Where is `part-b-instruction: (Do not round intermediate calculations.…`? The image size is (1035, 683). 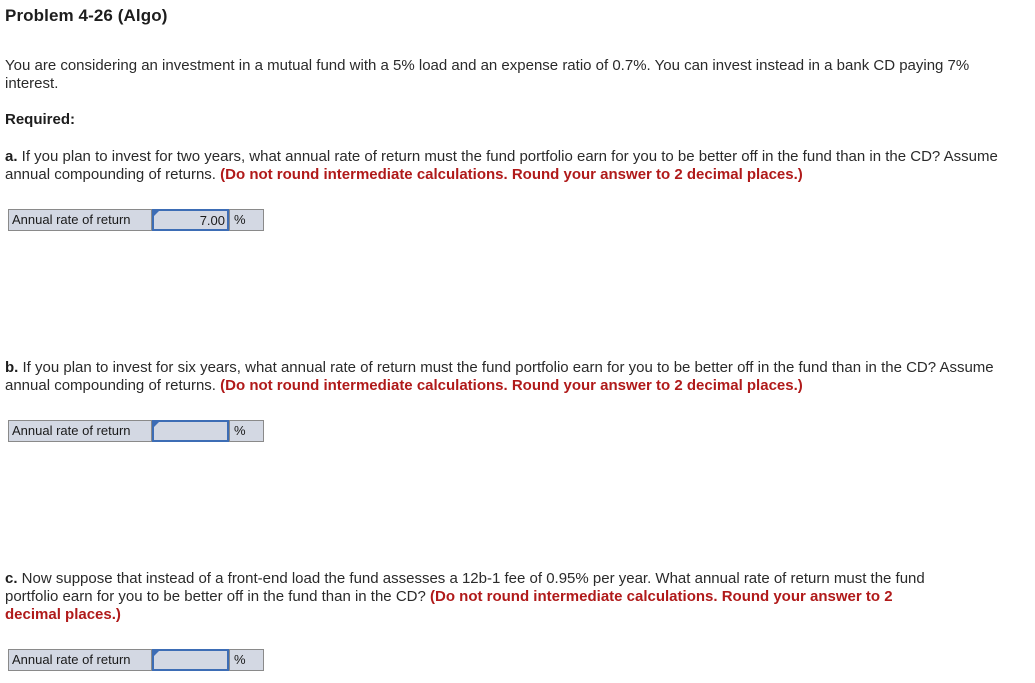 part-b-instruction: (Do not round intermediate calculations.… is located at coordinates (511, 385).